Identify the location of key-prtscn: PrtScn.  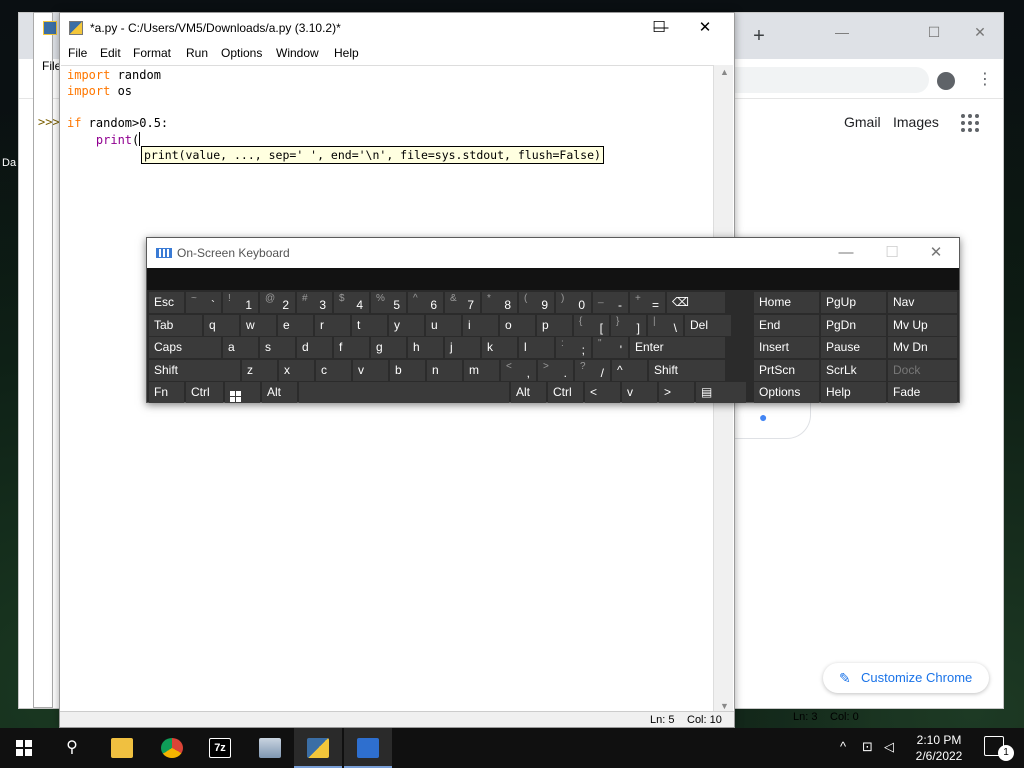
(786, 370).